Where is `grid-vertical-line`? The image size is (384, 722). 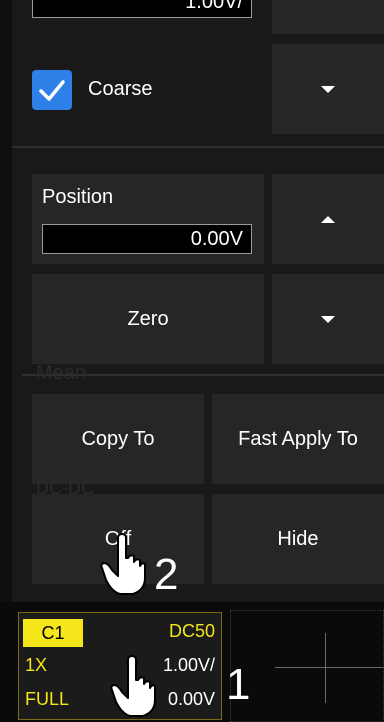
grid-vertical-line is located at coordinates (325, 668).